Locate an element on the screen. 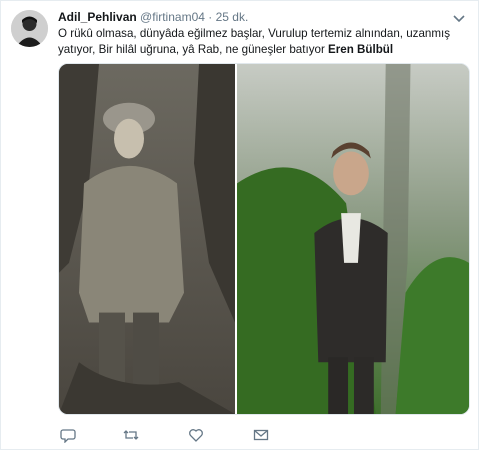 This screenshot has height=450, width=479. tweet-timestamp: 25 dk. is located at coordinates (232, 17).